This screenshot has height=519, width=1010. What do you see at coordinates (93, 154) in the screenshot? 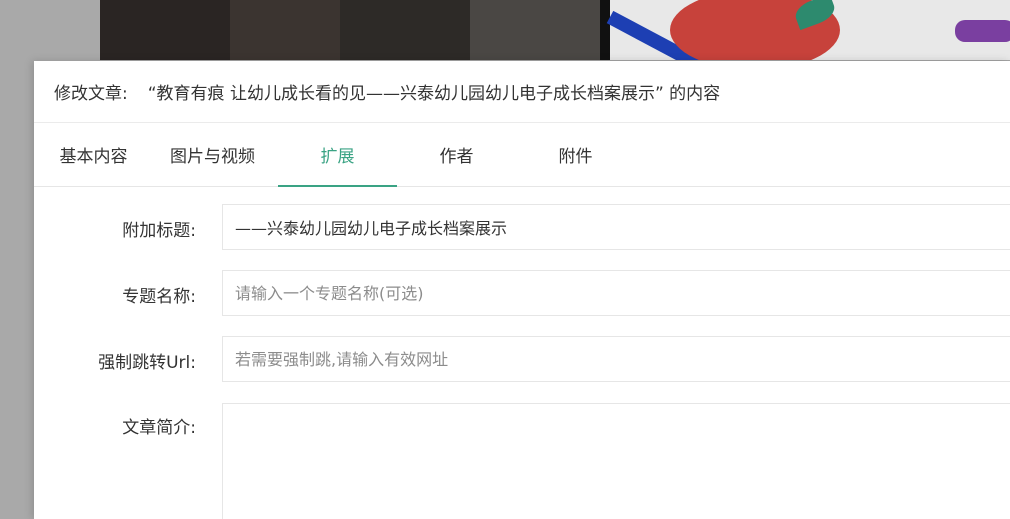
I see `tab-basic-content: 基本内容` at bounding box center [93, 154].